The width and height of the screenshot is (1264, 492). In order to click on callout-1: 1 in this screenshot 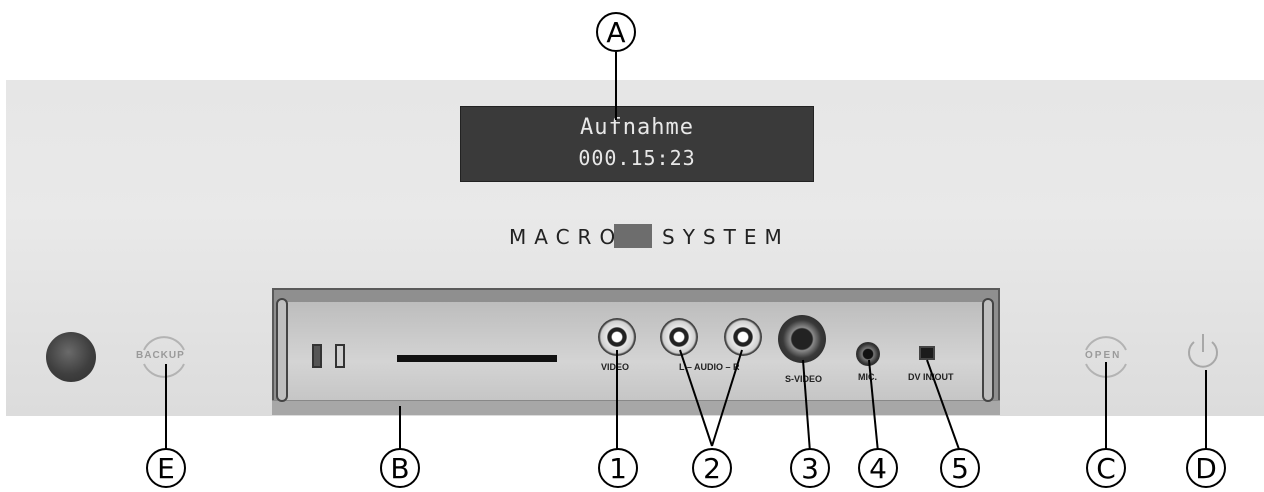, I will do `click(618, 468)`.